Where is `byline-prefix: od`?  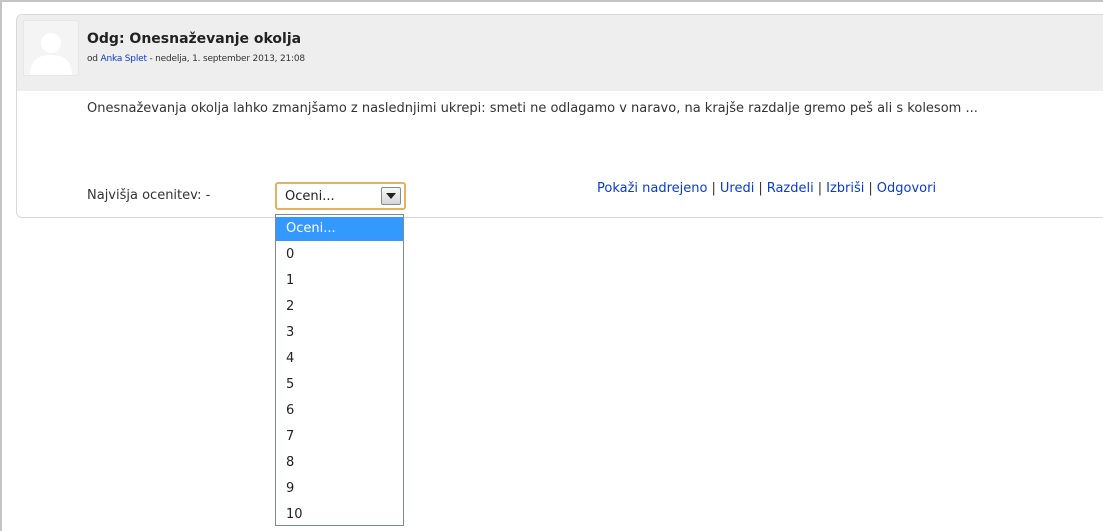 byline-prefix: od is located at coordinates (92, 59).